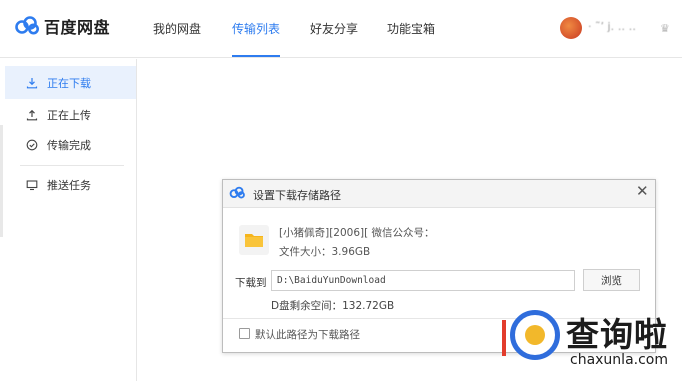  I want to click on file-size: 文件大小：3.96GB, so click(325, 252).